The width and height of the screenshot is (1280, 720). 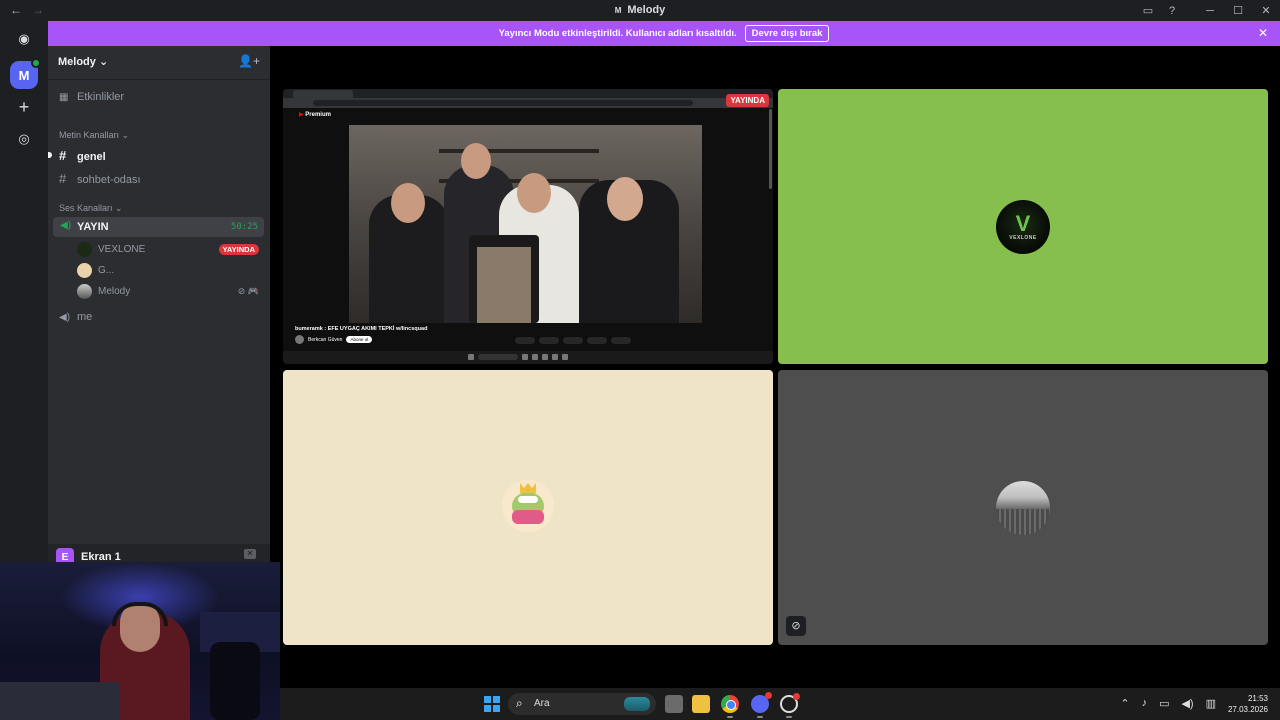 I want to click on server-name-dropdown: Melody ⌄, so click(x=83, y=61).